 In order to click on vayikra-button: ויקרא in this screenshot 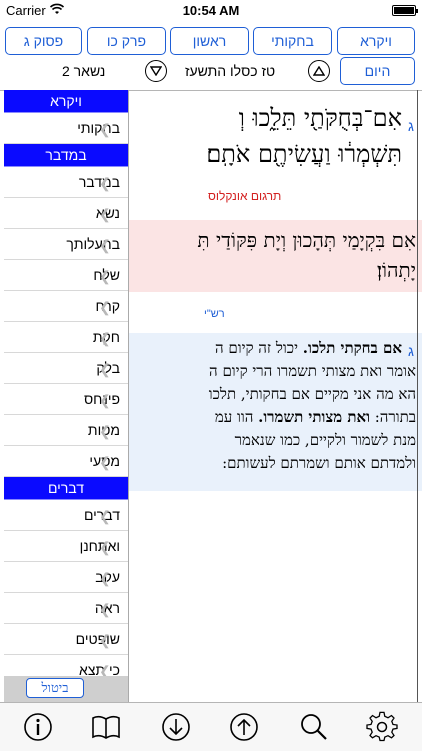, I will do `click(376, 41)`.